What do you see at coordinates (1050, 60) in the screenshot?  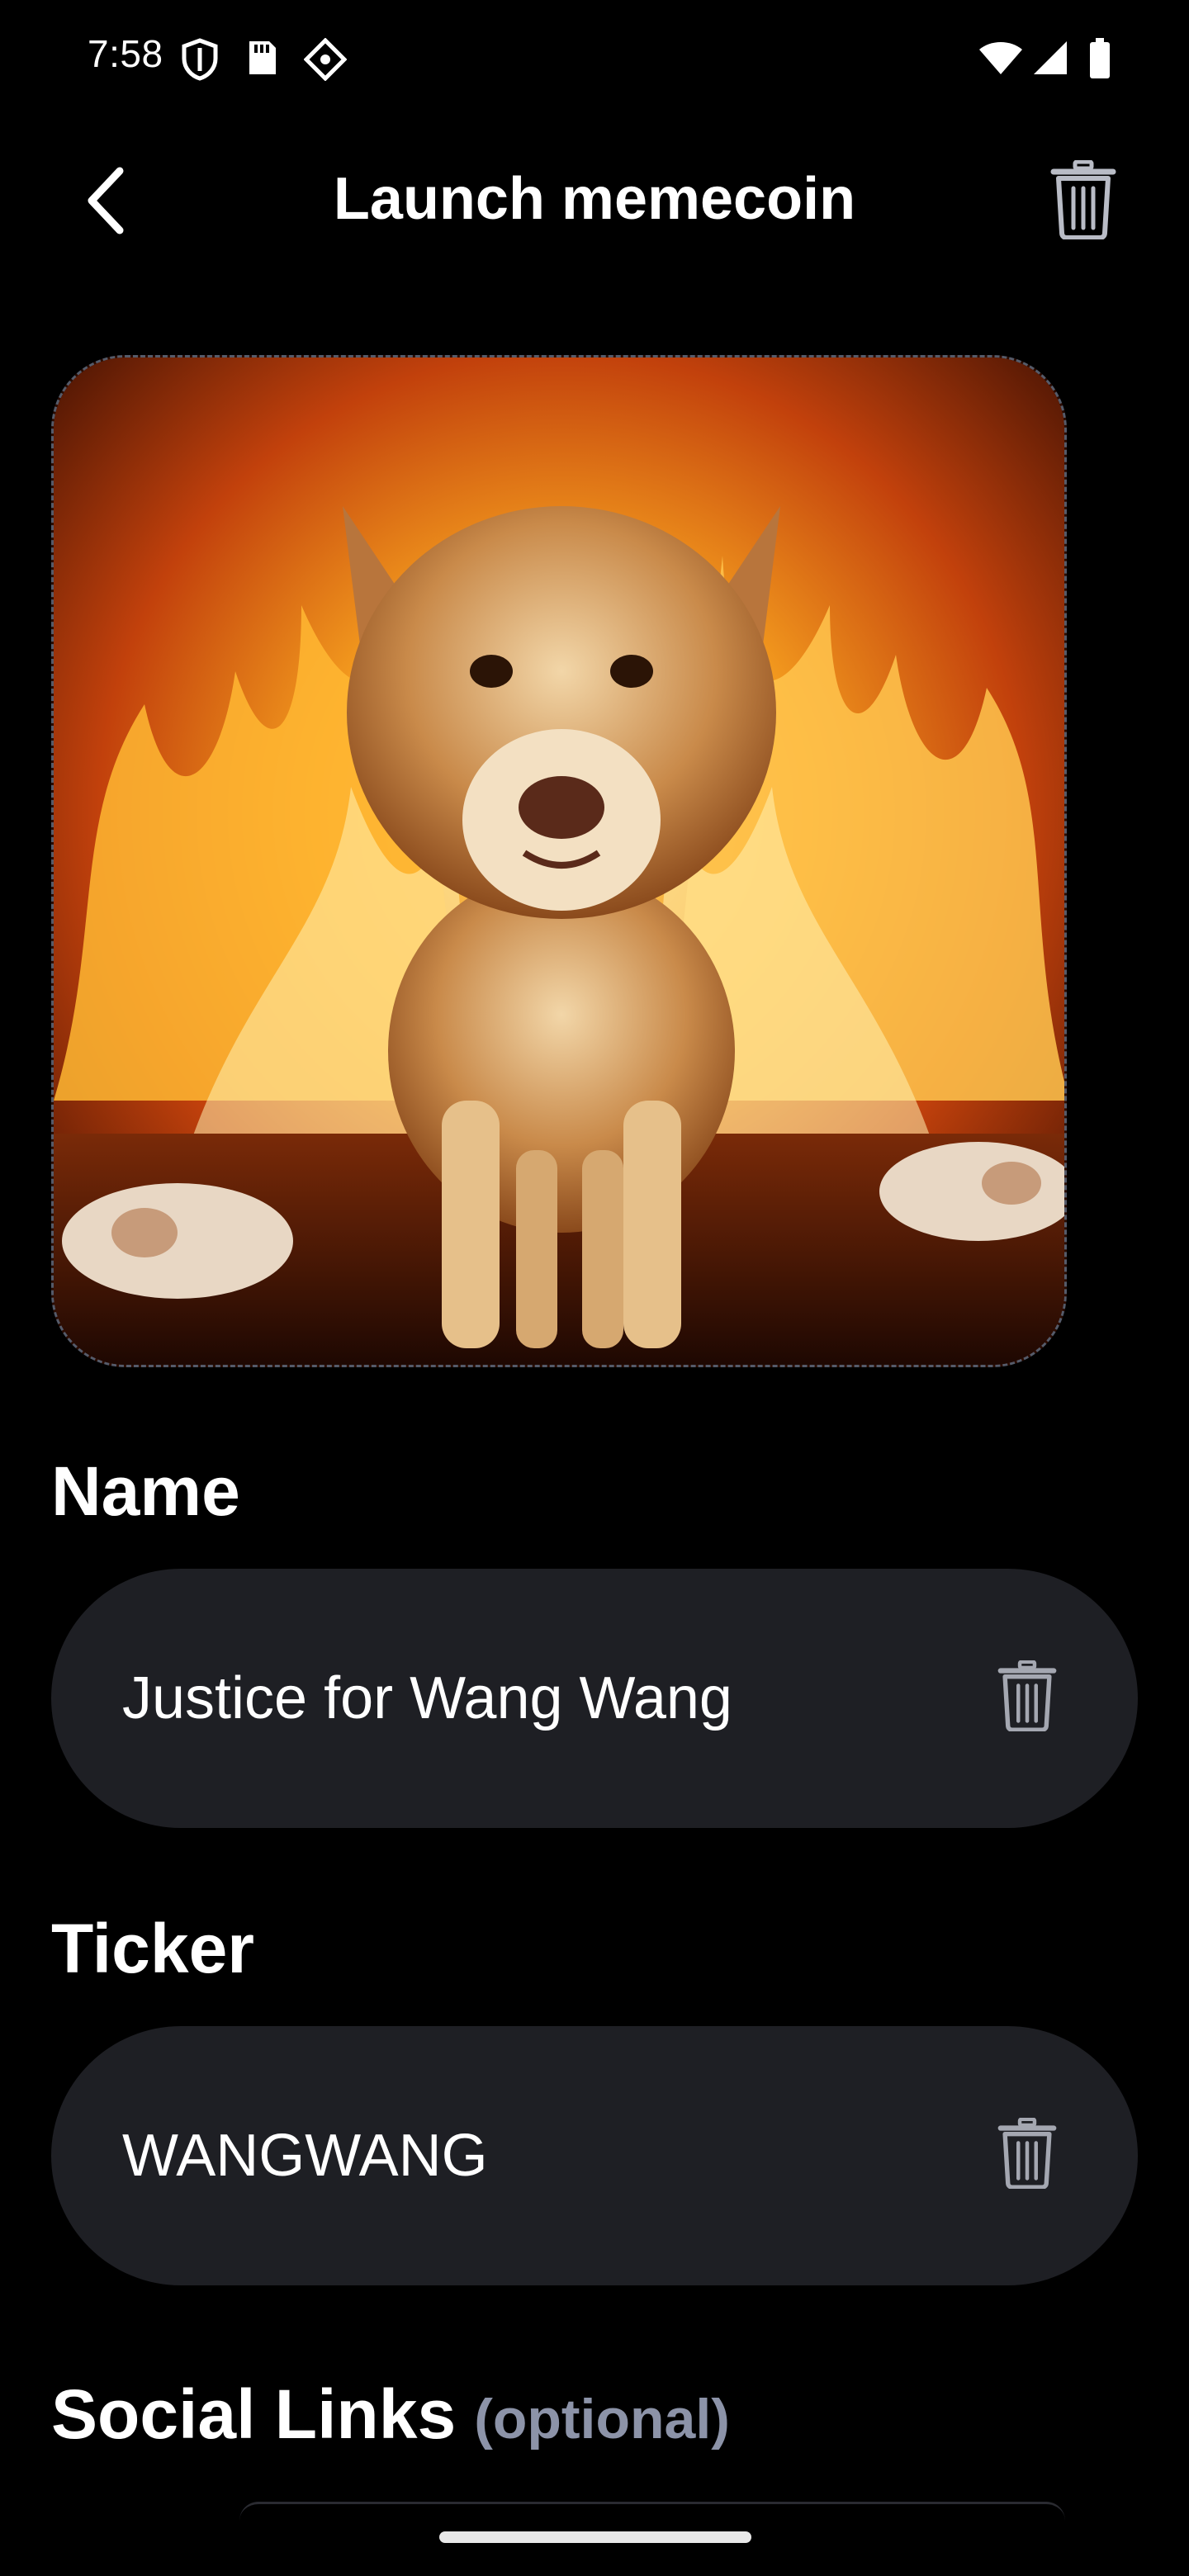 I see `cell-signal-icon` at bounding box center [1050, 60].